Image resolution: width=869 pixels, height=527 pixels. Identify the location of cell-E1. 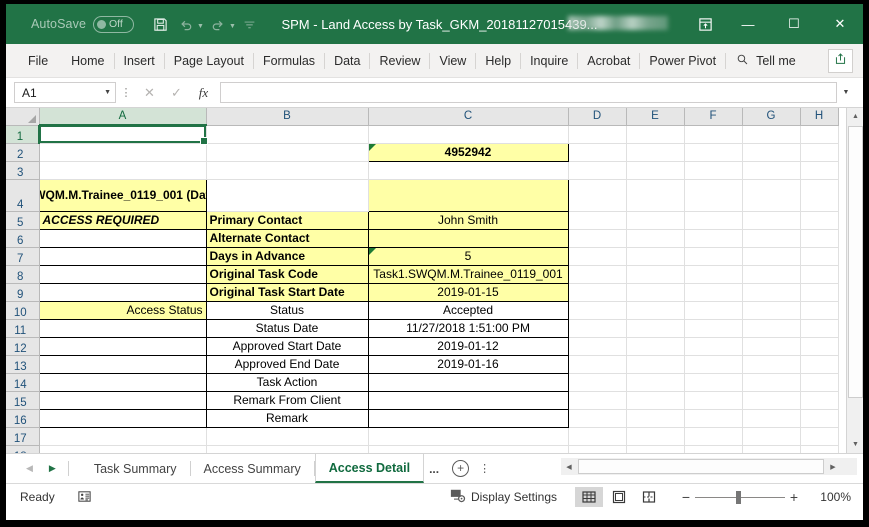
(655, 134).